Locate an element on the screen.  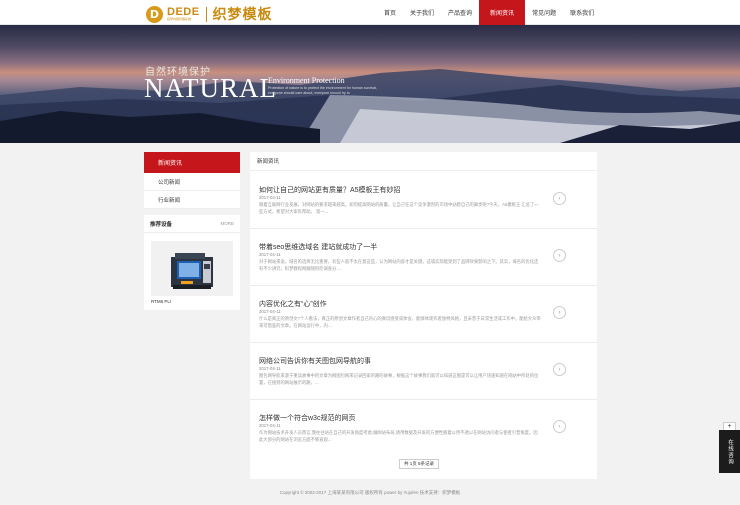
online-consult-button: 在线咨询 is located at coordinates (729, 451).